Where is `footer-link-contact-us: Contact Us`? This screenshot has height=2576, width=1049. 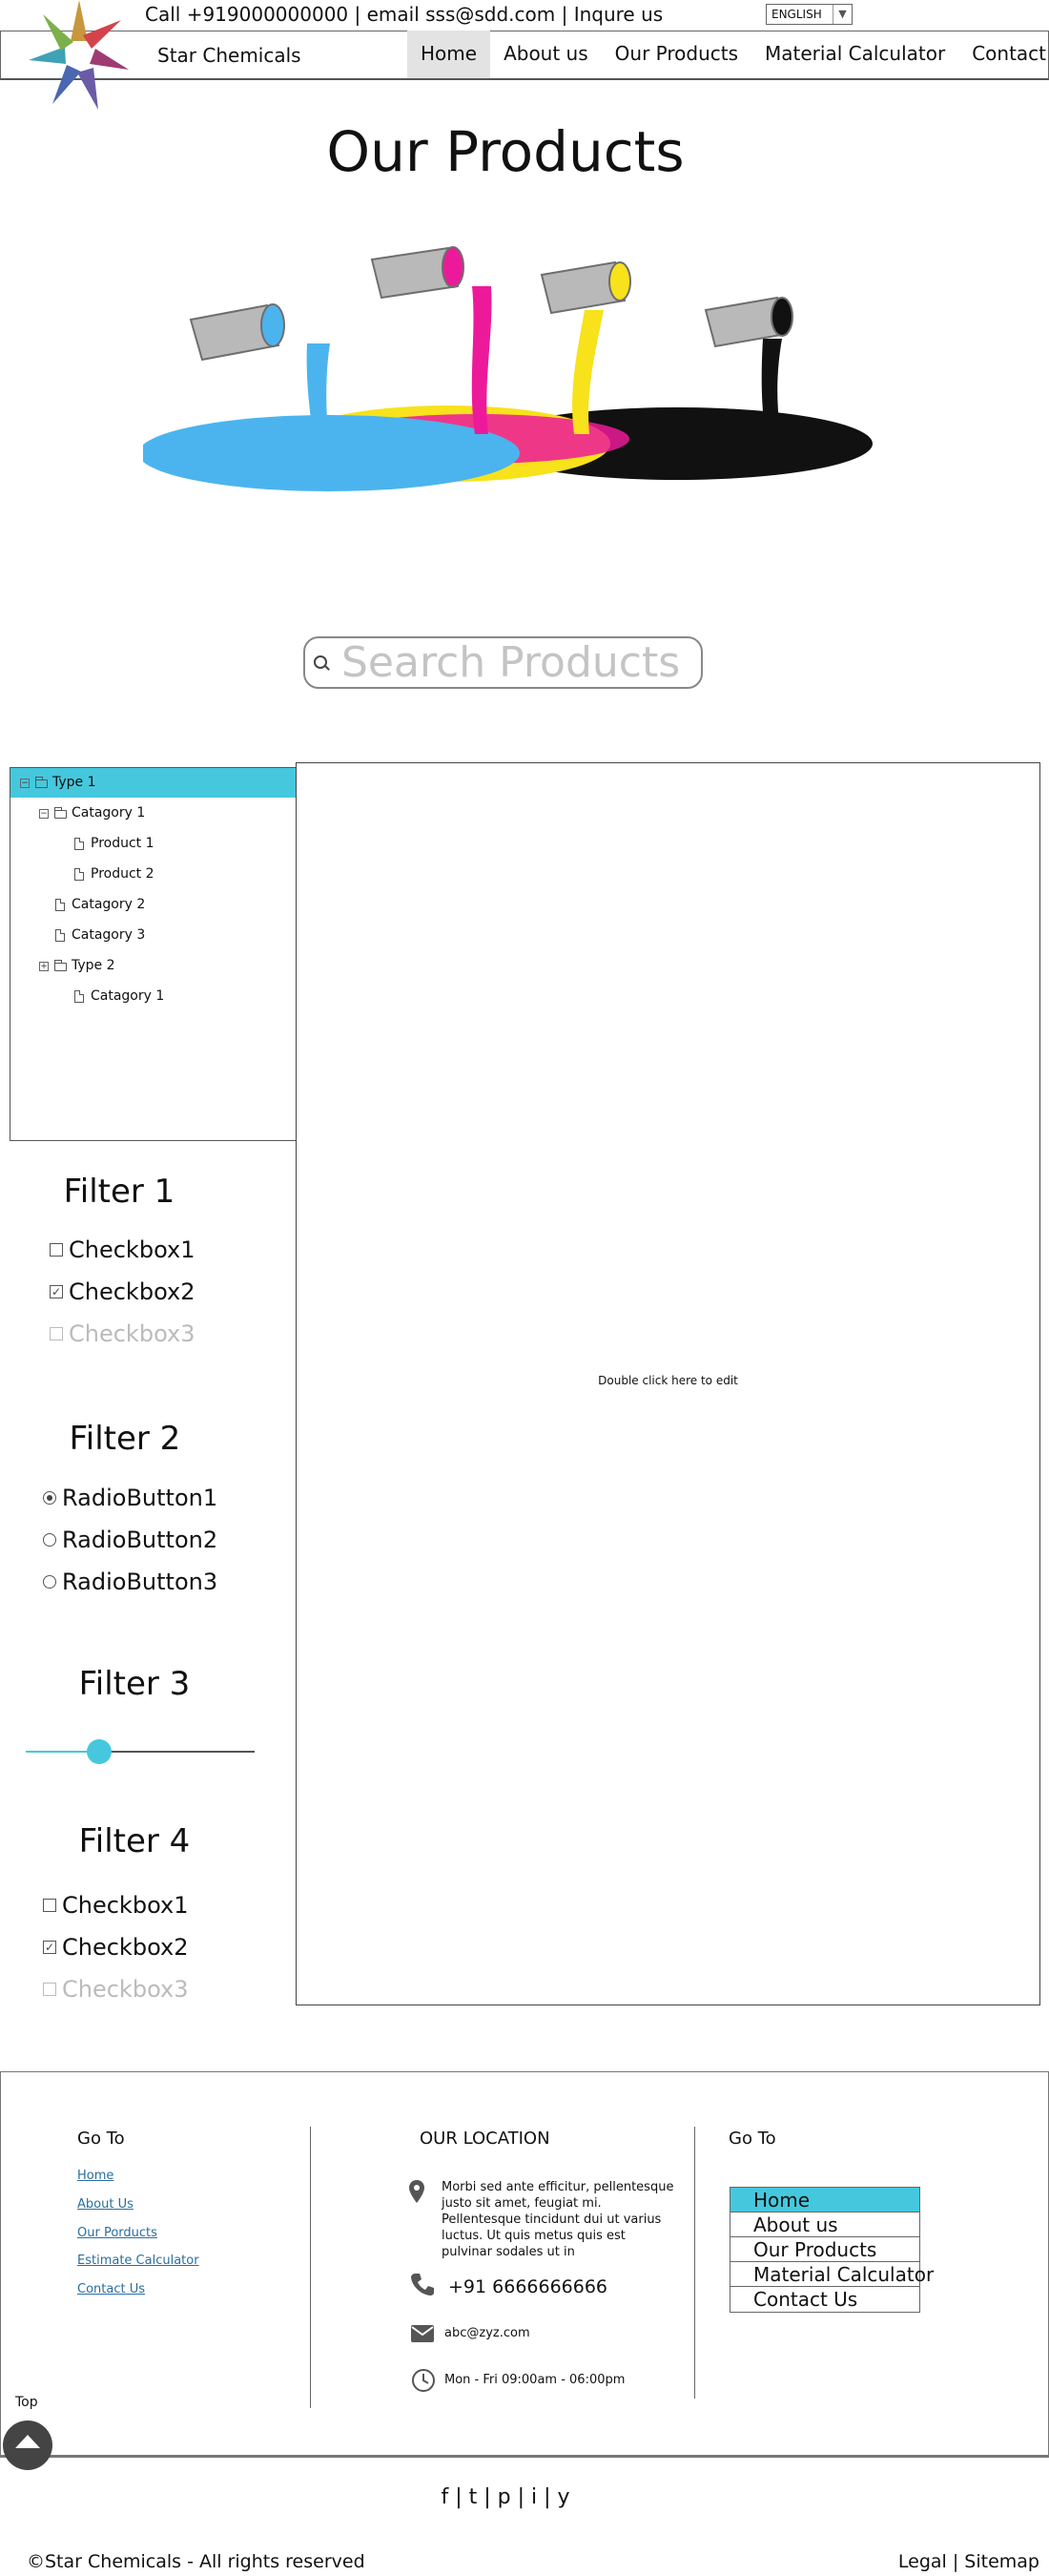 footer-link-contact-us: Contact Us is located at coordinates (111, 2289).